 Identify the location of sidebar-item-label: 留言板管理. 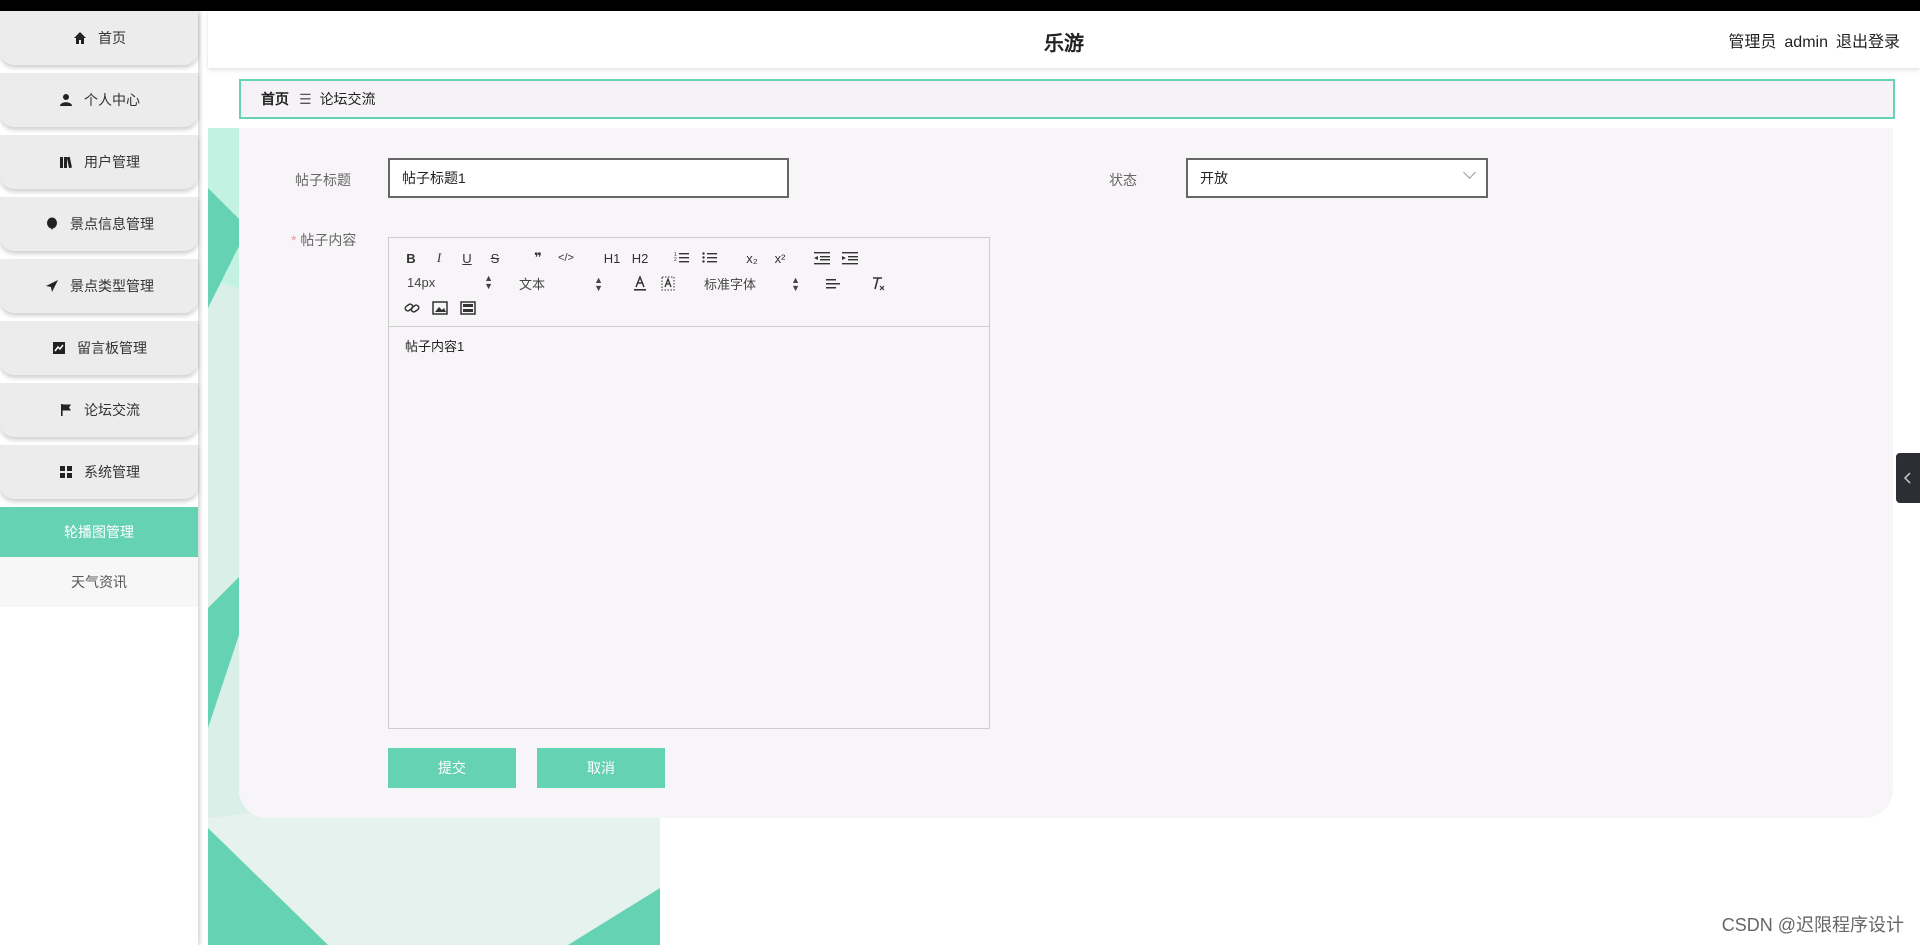
(112, 348).